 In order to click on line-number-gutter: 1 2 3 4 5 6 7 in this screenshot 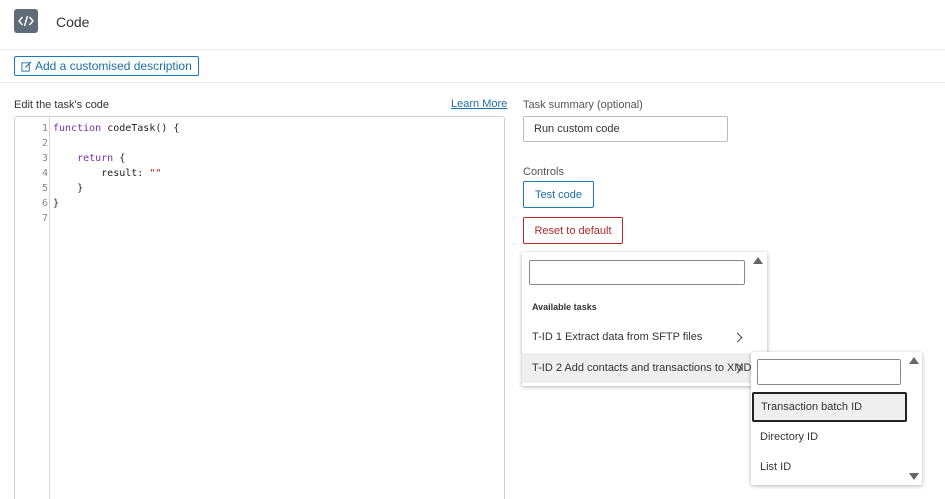, I will do `click(32, 308)`.